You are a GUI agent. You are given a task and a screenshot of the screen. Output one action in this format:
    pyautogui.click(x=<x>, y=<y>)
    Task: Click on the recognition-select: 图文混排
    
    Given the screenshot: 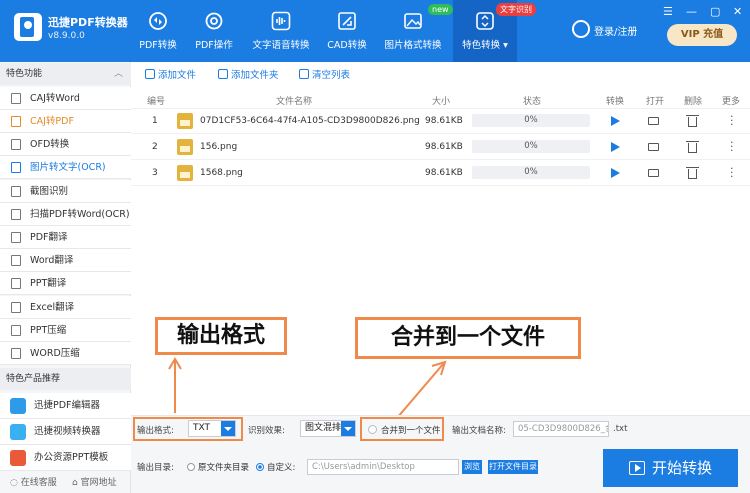 What is the action you would take?
    pyautogui.click(x=328, y=428)
    